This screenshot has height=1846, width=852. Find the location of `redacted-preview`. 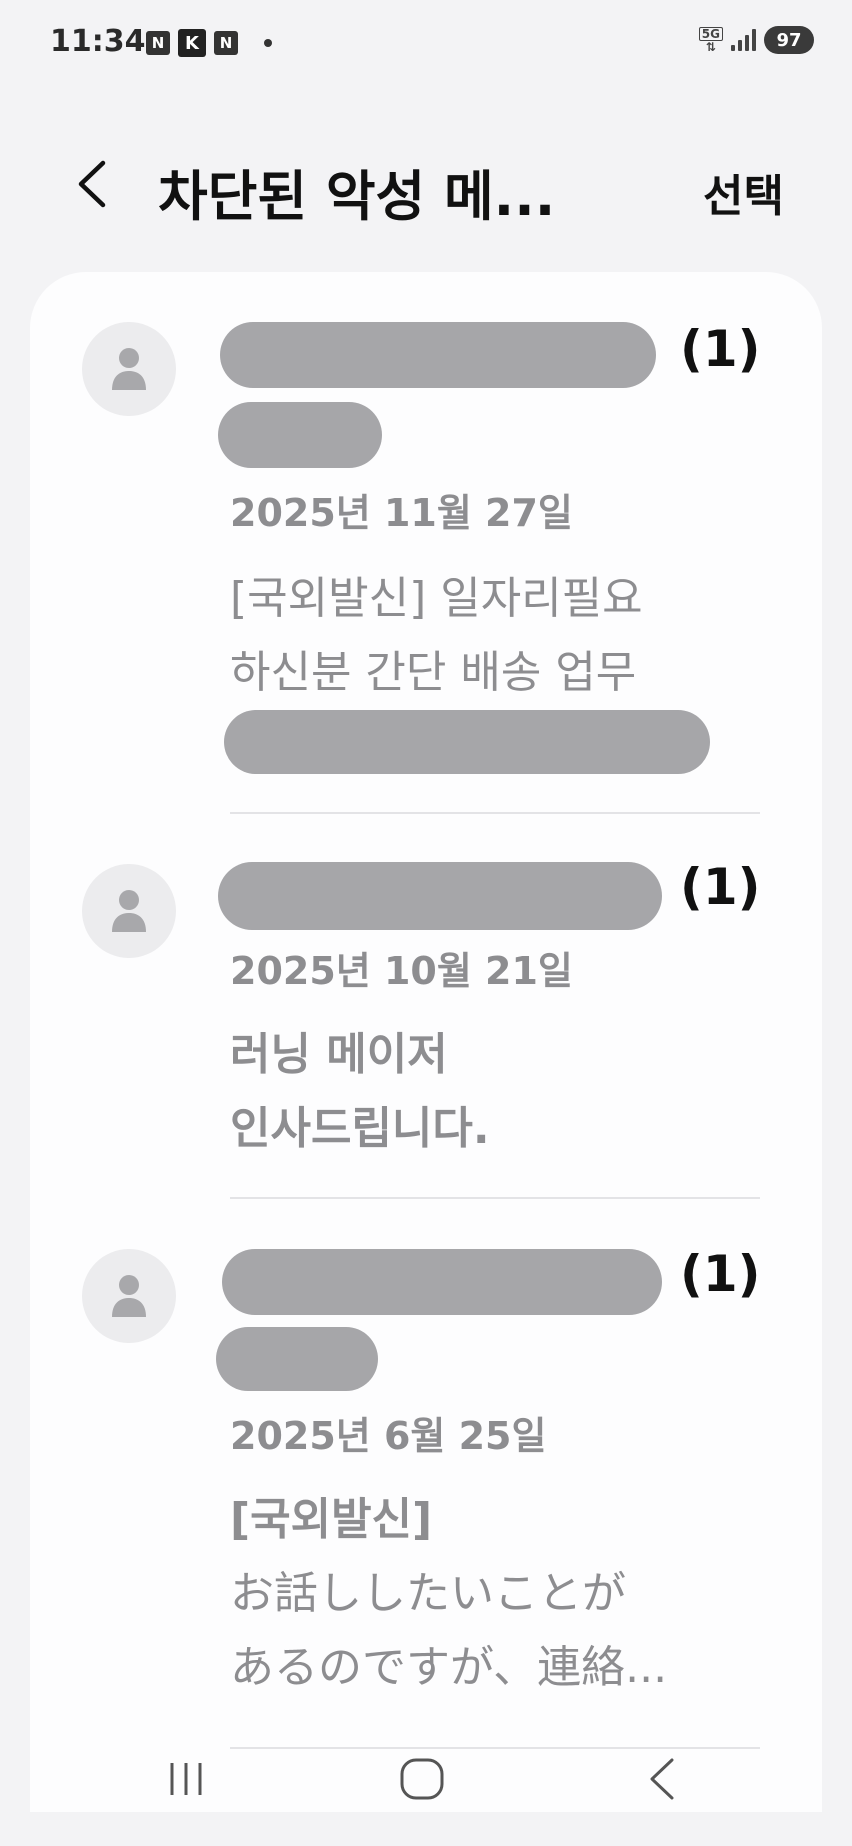

redacted-preview is located at coordinates (467, 742).